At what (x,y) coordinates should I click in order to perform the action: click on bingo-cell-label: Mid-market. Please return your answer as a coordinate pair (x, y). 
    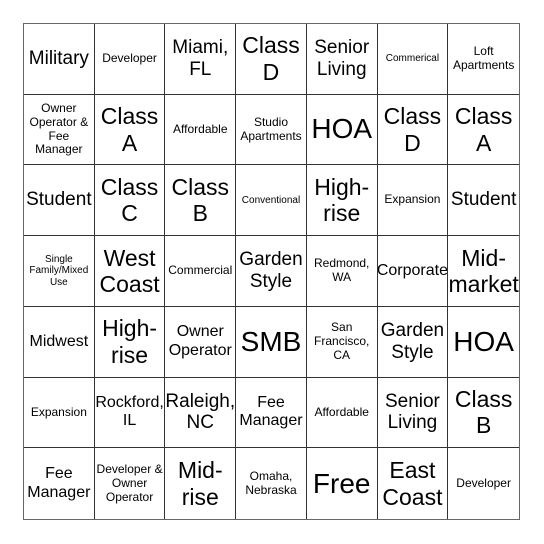
    Looking at the image, I should click on (483, 270).